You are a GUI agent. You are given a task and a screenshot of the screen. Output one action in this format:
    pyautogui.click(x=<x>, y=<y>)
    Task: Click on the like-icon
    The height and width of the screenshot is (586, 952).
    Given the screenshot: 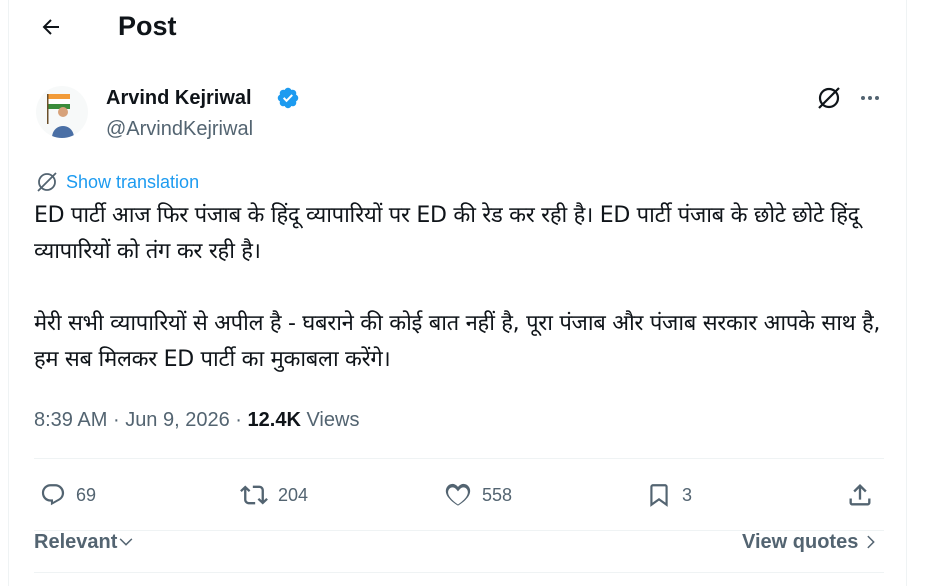 What is the action you would take?
    pyautogui.click(x=458, y=494)
    